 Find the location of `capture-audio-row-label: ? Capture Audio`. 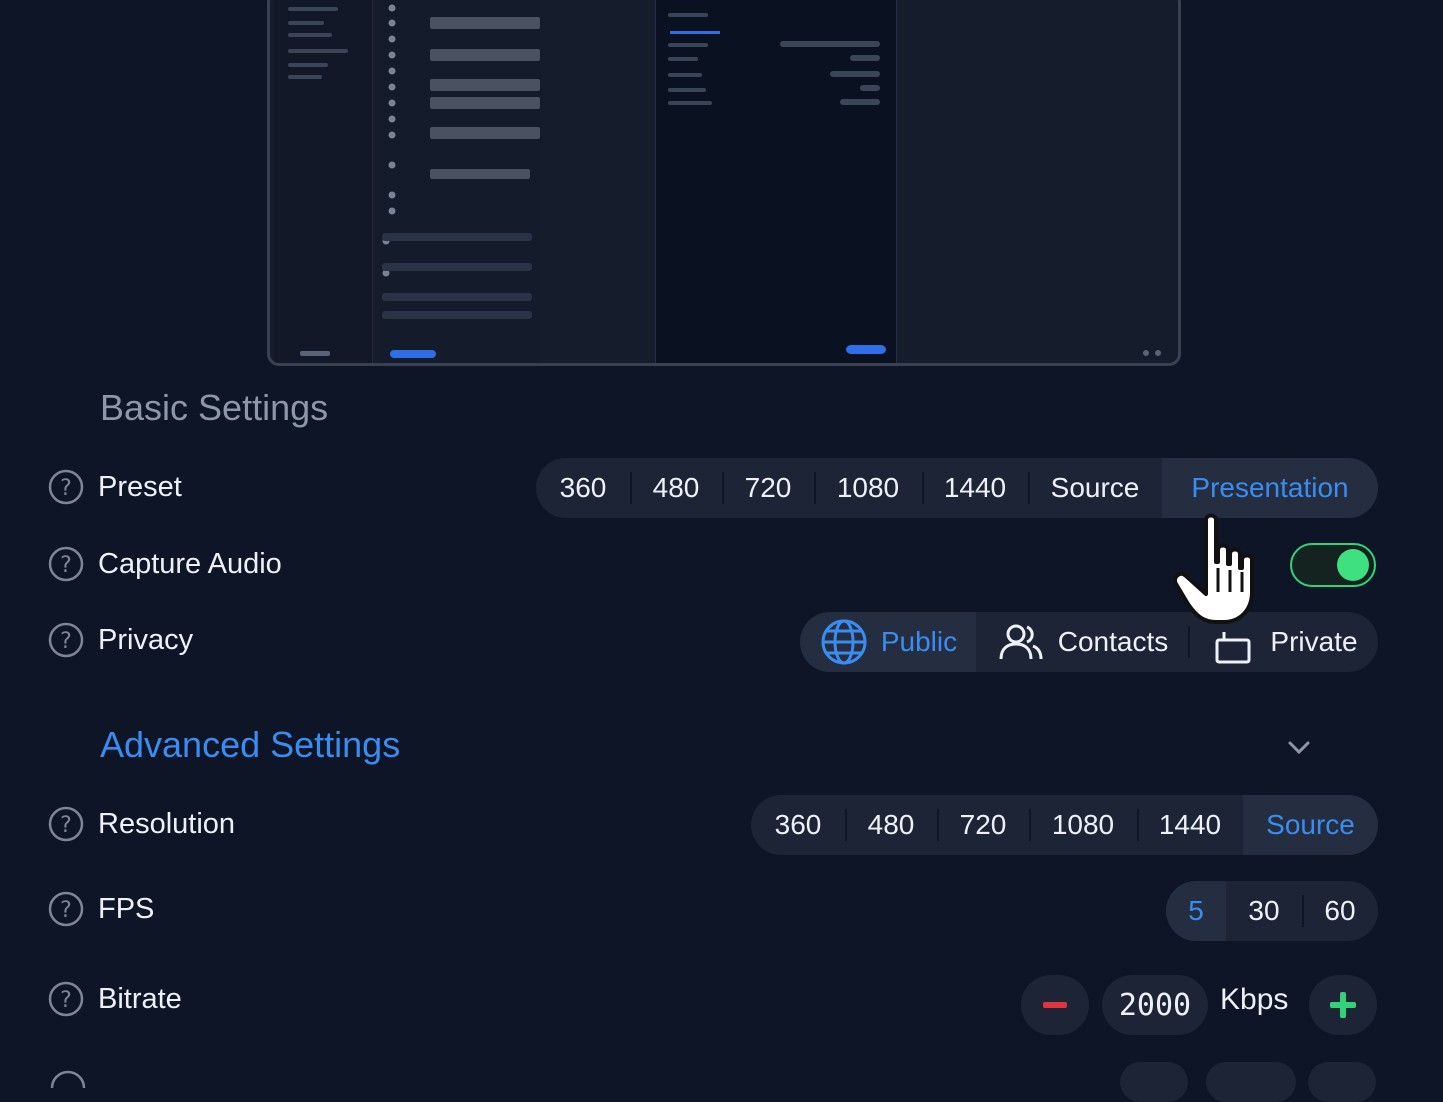

capture-audio-row-label: ? Capture Audio is located at coordinates (165, 564).